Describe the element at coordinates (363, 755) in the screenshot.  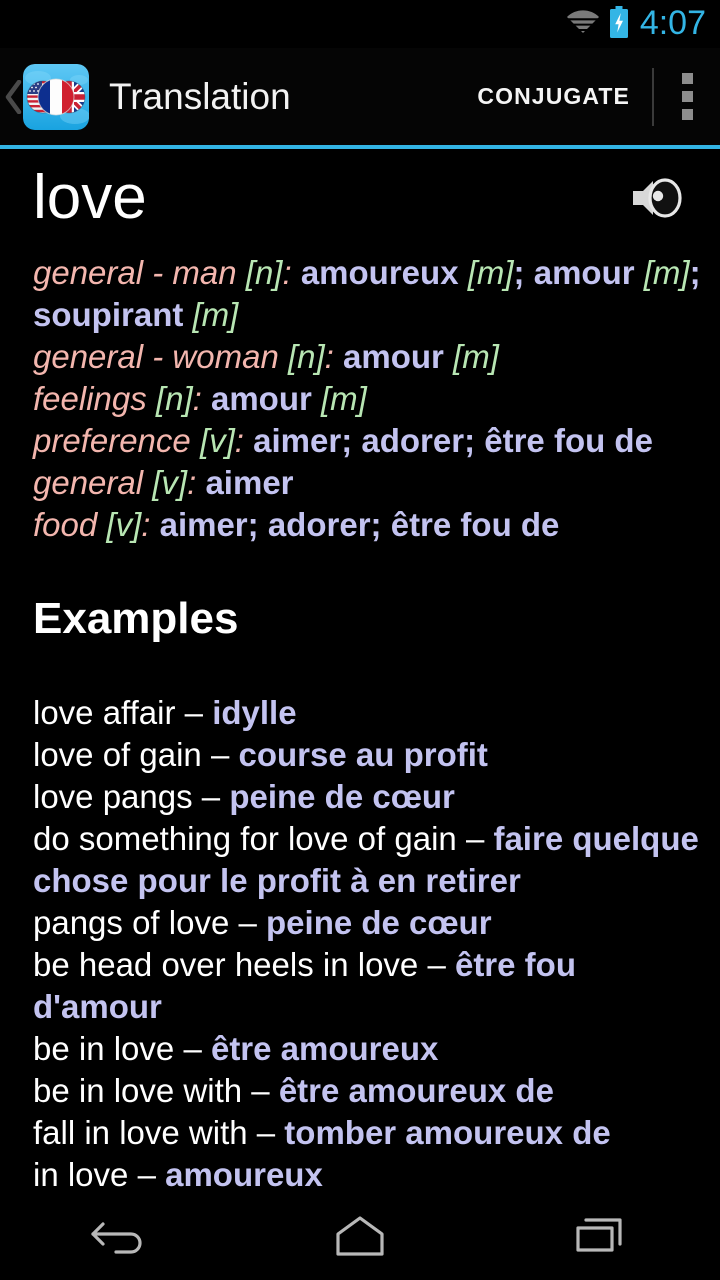
I see `example-translation: course au profit` at that location.